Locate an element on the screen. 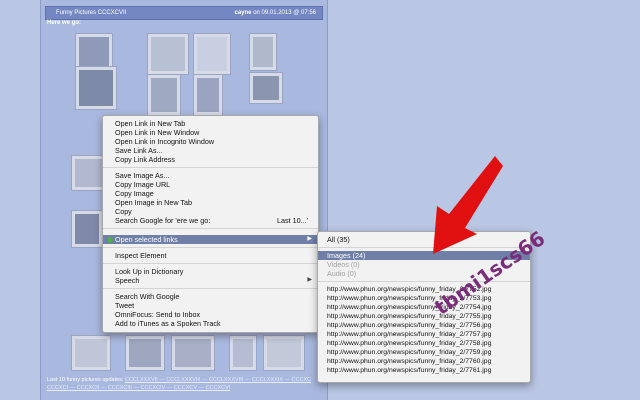 The width and height of the screenshot is (640, 400). menu-copy-image-url: Copy Image URL is located at coordinates (210, 184).